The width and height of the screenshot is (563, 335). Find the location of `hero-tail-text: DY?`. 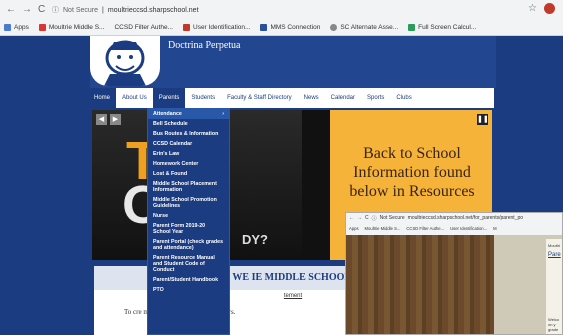

hero-tail-text: DY? is located at coordinates (255, 239).